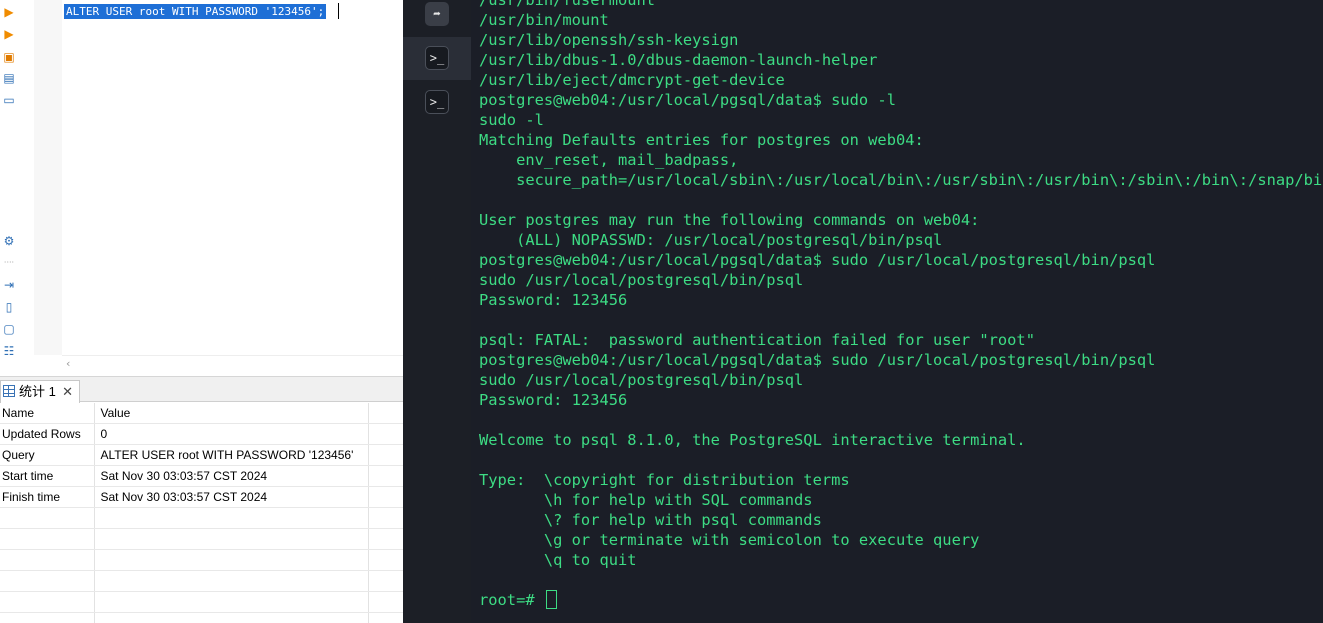 The image size is (1323, 623). What do you see at coordinates (609, 40) in the screenshot?
I see `terminal-line: /usr/lib/openssh/ssh-keysign` at bounding box center [609, 40].